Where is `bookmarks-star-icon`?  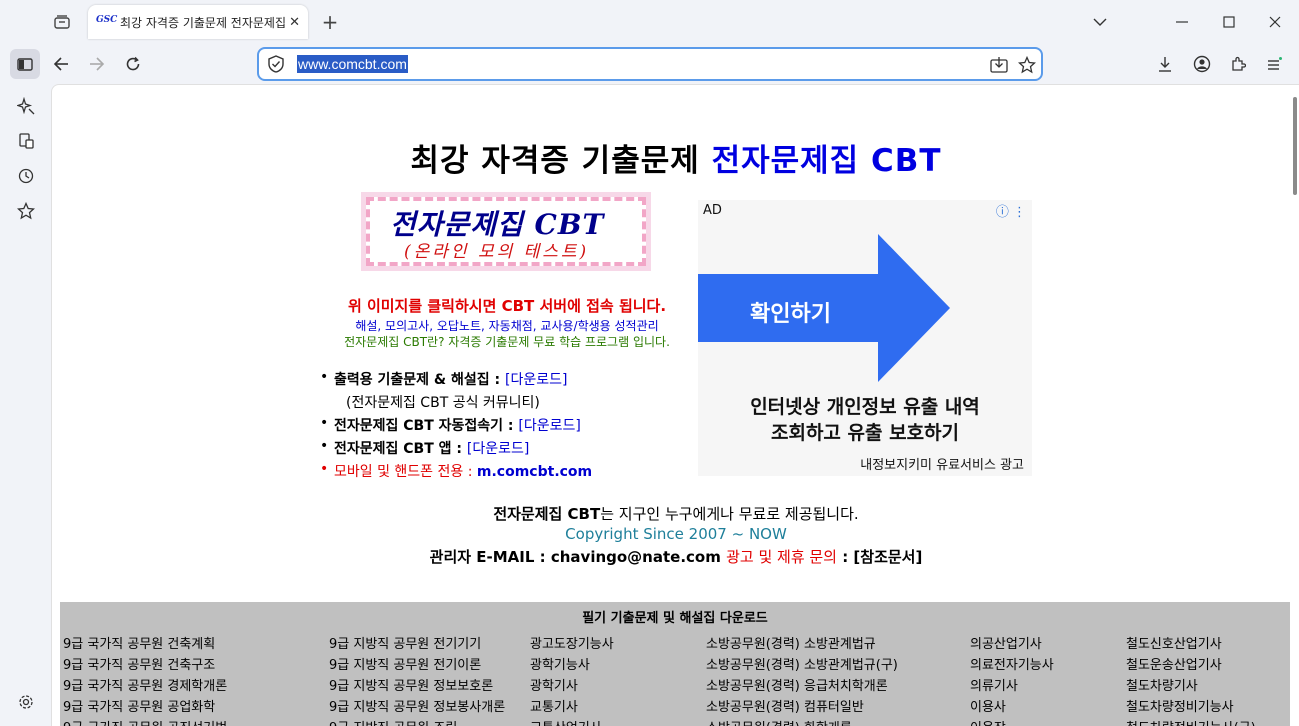 bookmarks-star-icon is located at coordinates (26, 211).